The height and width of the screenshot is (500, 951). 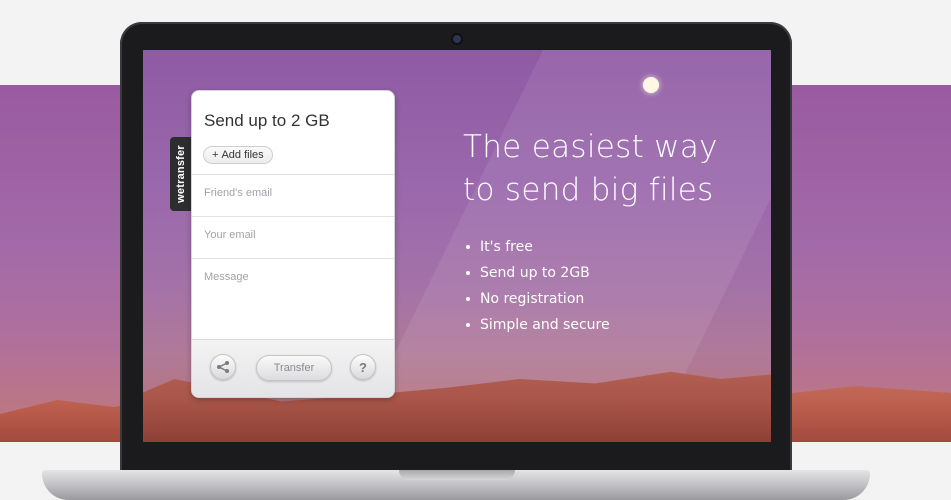 I want to click on laptop-notch, so click(x=457, y=475).